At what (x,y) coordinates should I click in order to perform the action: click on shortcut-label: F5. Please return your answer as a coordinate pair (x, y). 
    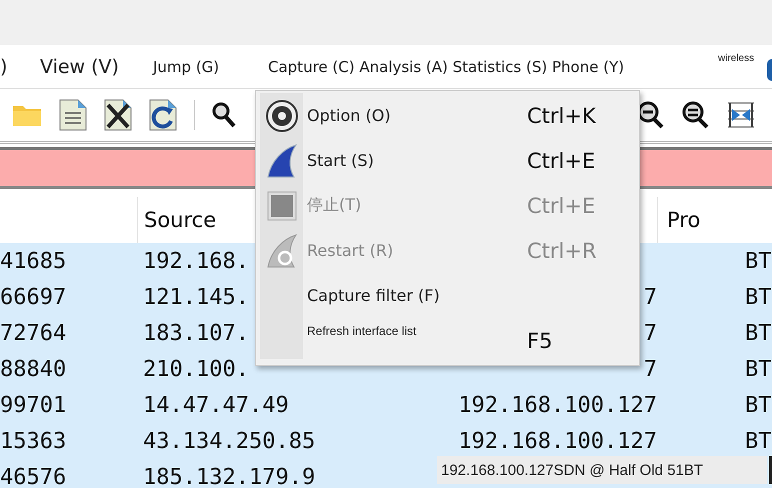
    Looking at the image, I should click on (539, 340).